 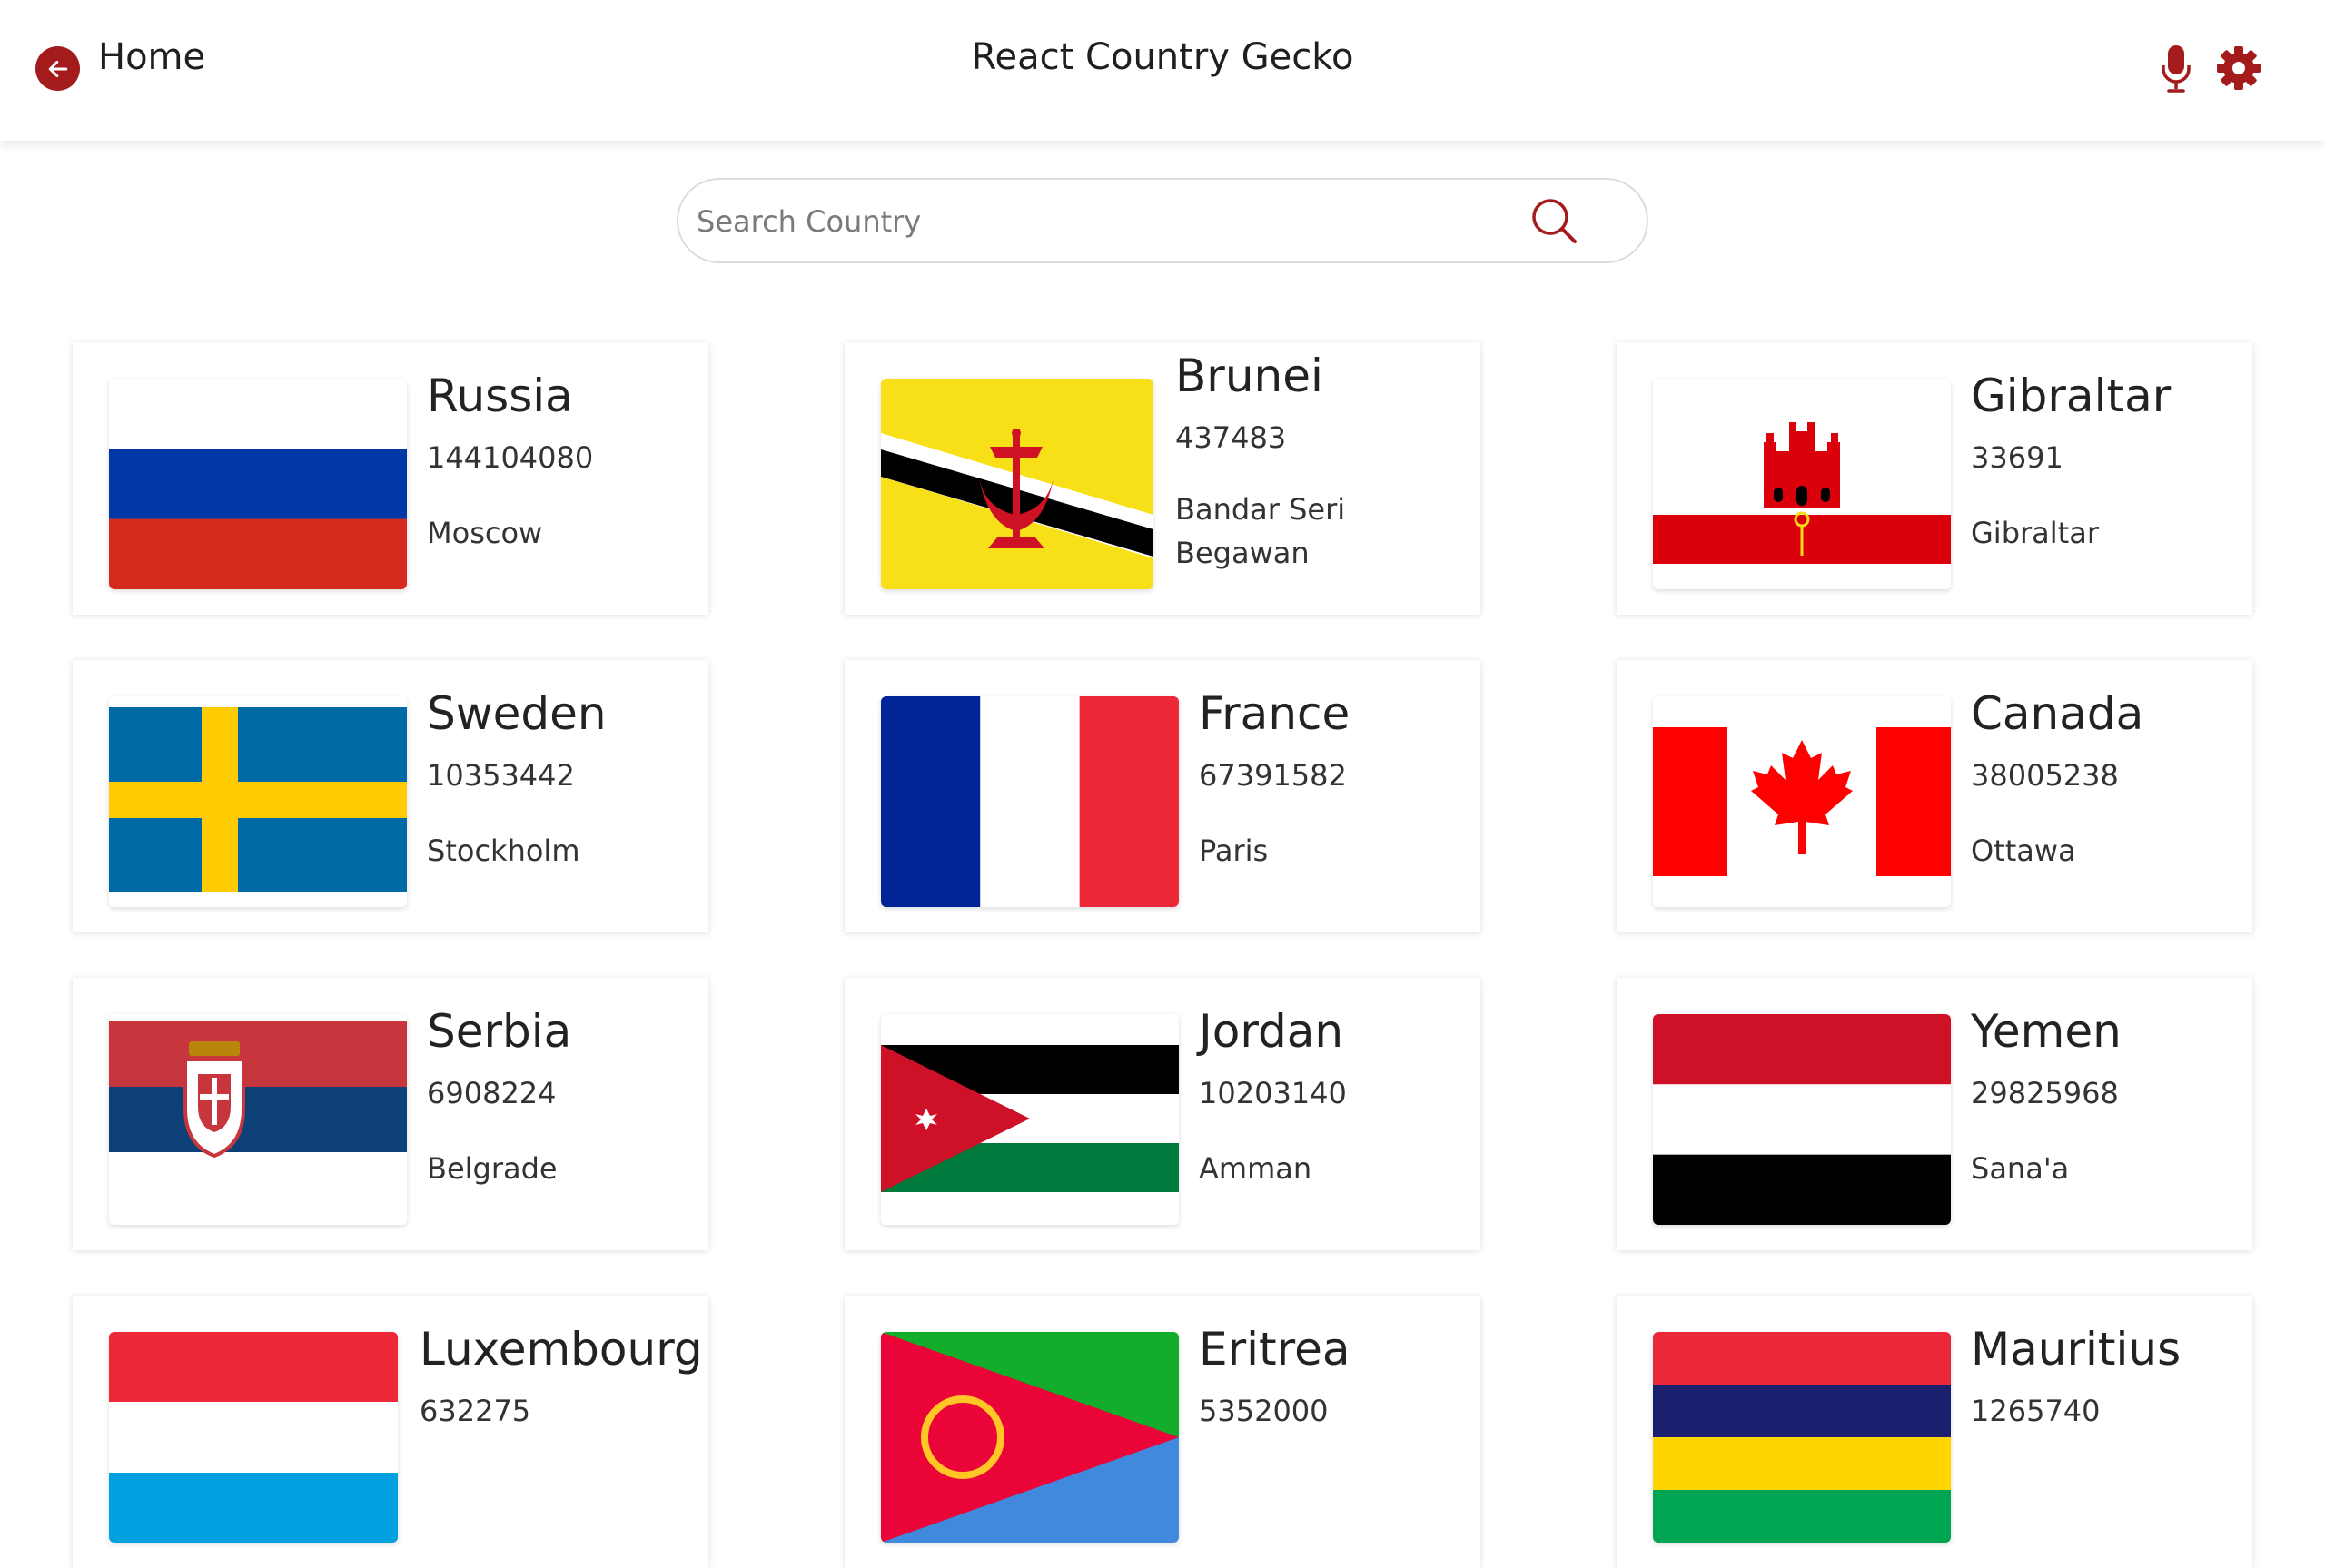 What do you see at coordinates (2071, 396) in the screenshot?
I see `country-name: Gibraltar` at bounding box center [2071, 396].